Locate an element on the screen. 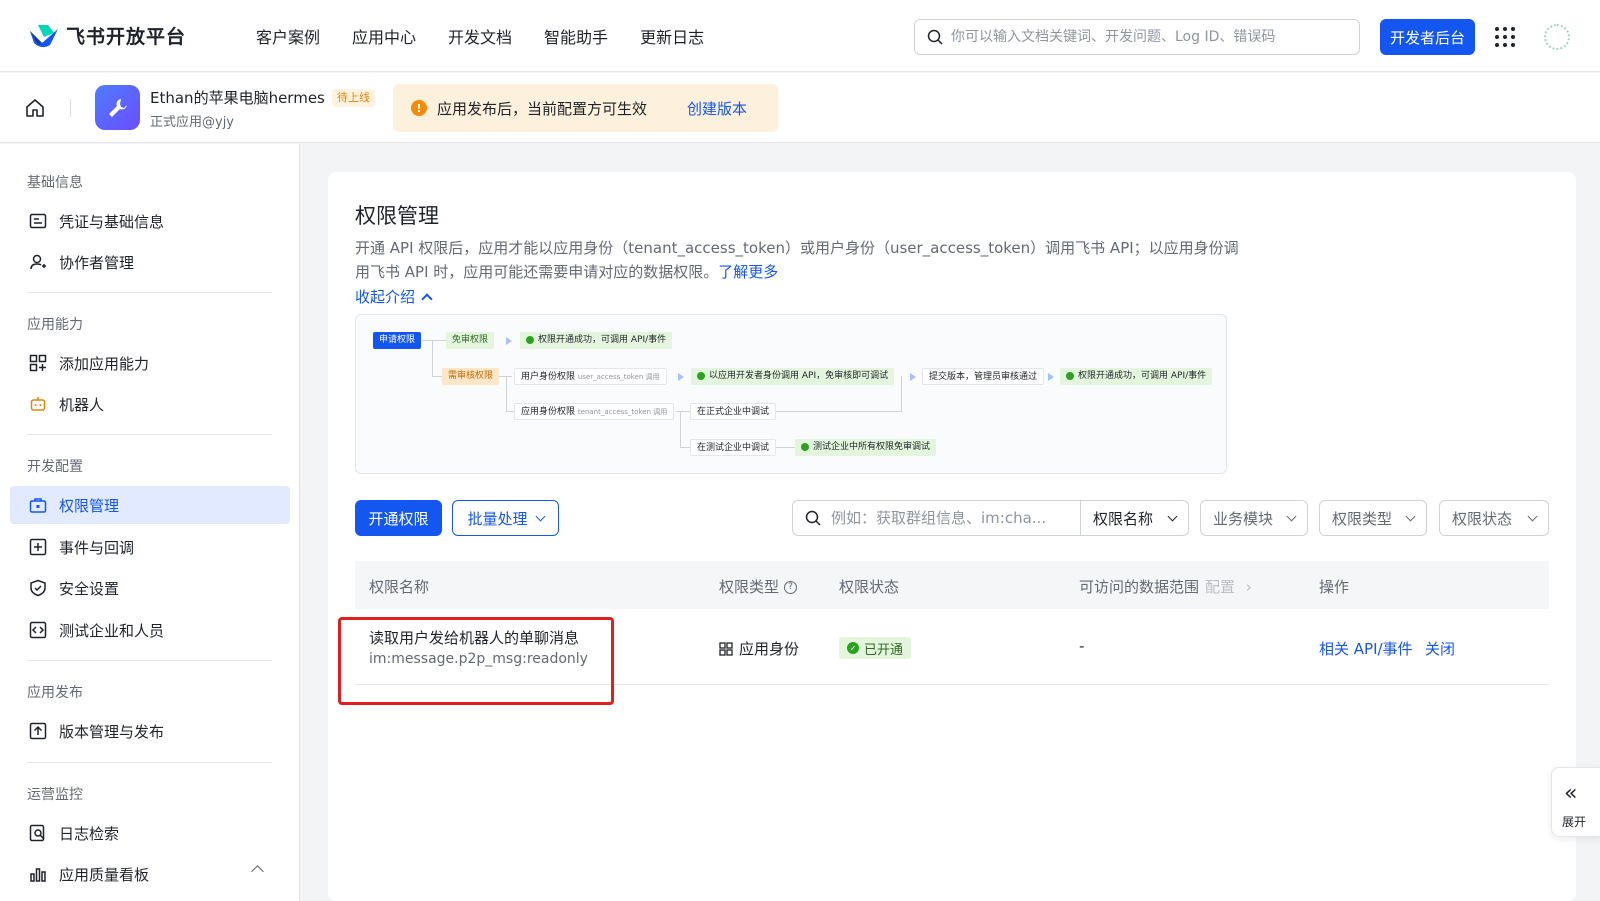  sidebar-item-add-capability: 添加应用能力 is located at coordinates (150, 363).